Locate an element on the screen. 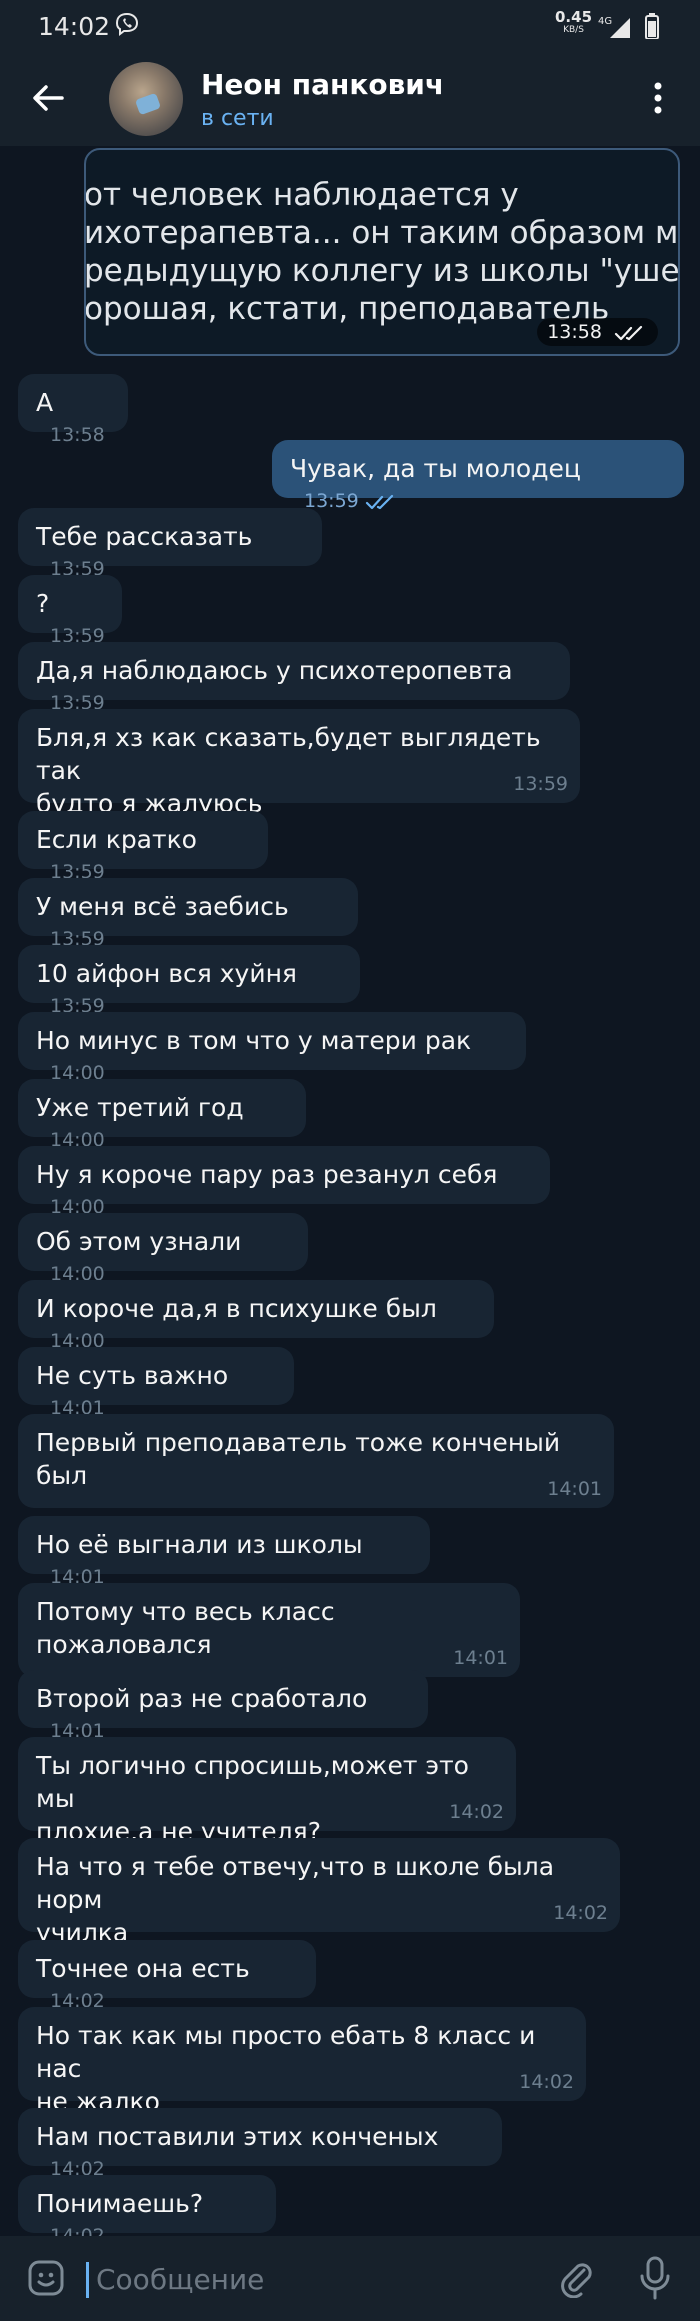 This screenshot has width=700, height=2321. incoming-message: У меня всё заебись13:59 is located at coordinates (188, 914).